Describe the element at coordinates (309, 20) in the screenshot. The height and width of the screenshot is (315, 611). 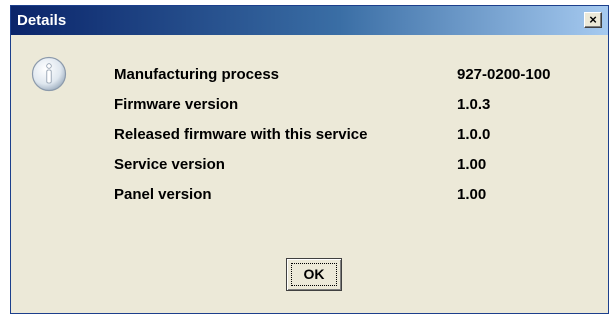
I see `title-bar: Details ×` at that location.